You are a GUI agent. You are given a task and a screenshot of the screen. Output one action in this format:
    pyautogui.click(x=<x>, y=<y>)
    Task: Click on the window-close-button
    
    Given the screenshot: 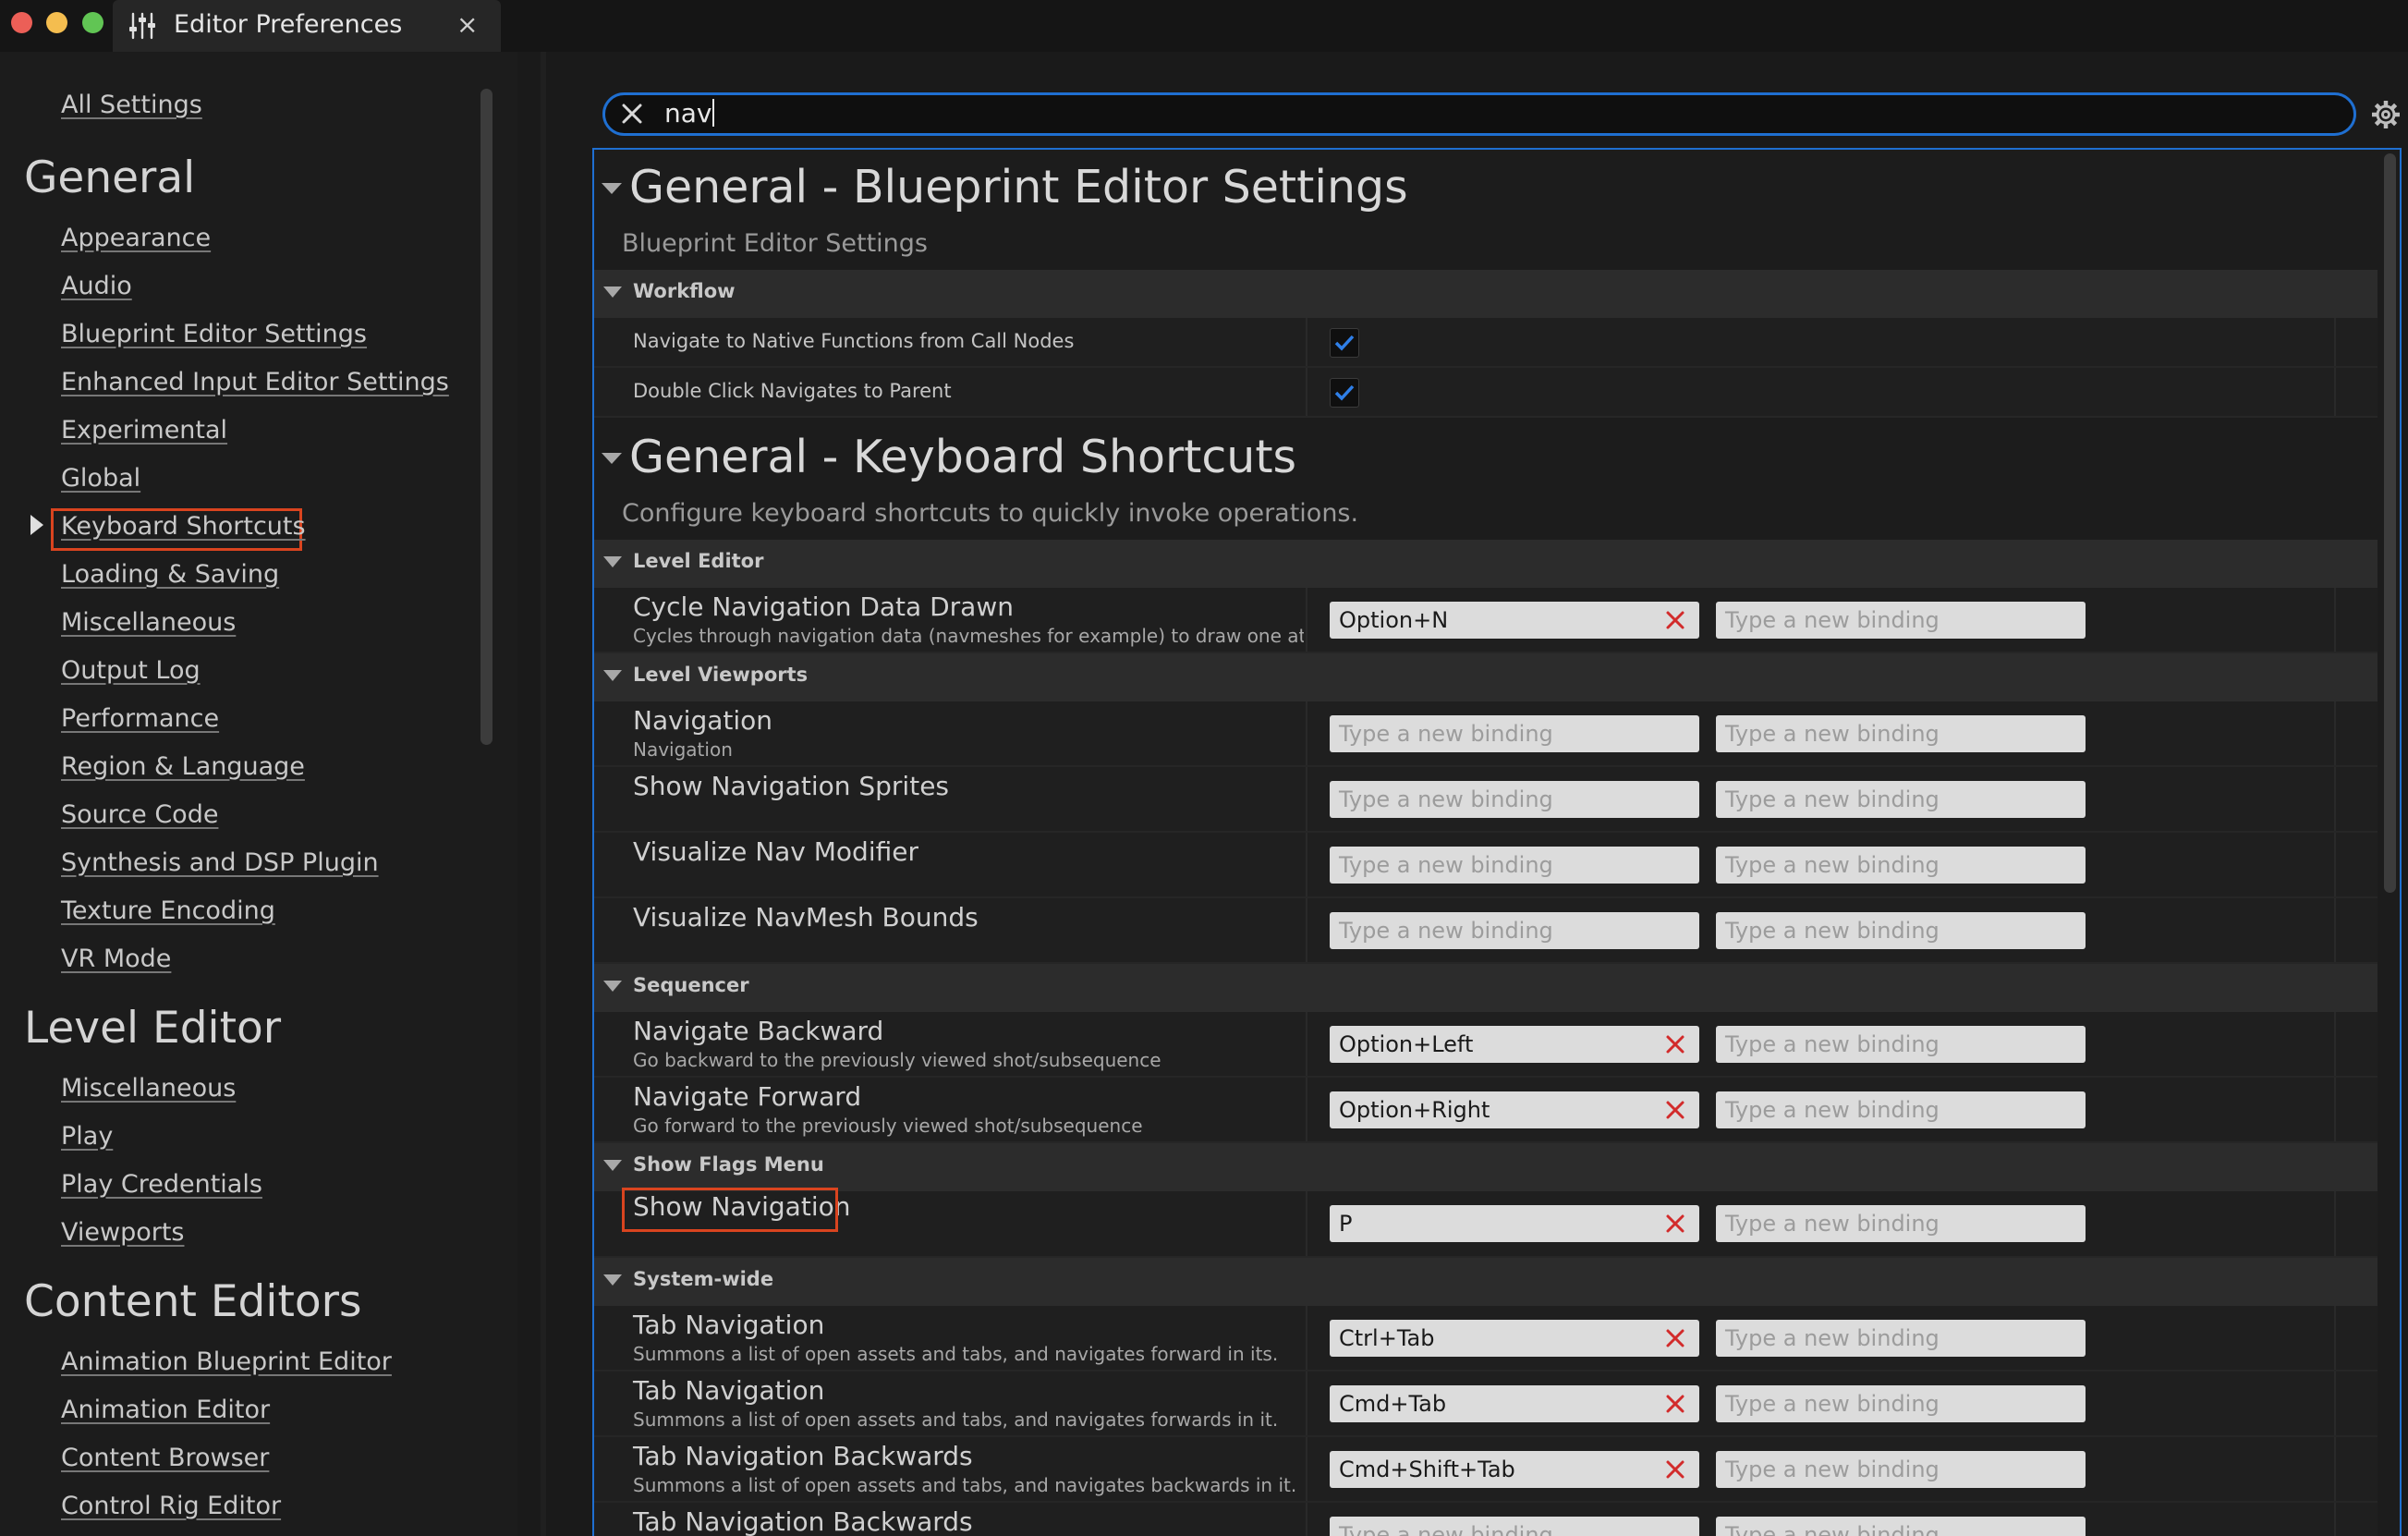 What is the action you would take?
    pyautogui.click(x=21, y=22)
    